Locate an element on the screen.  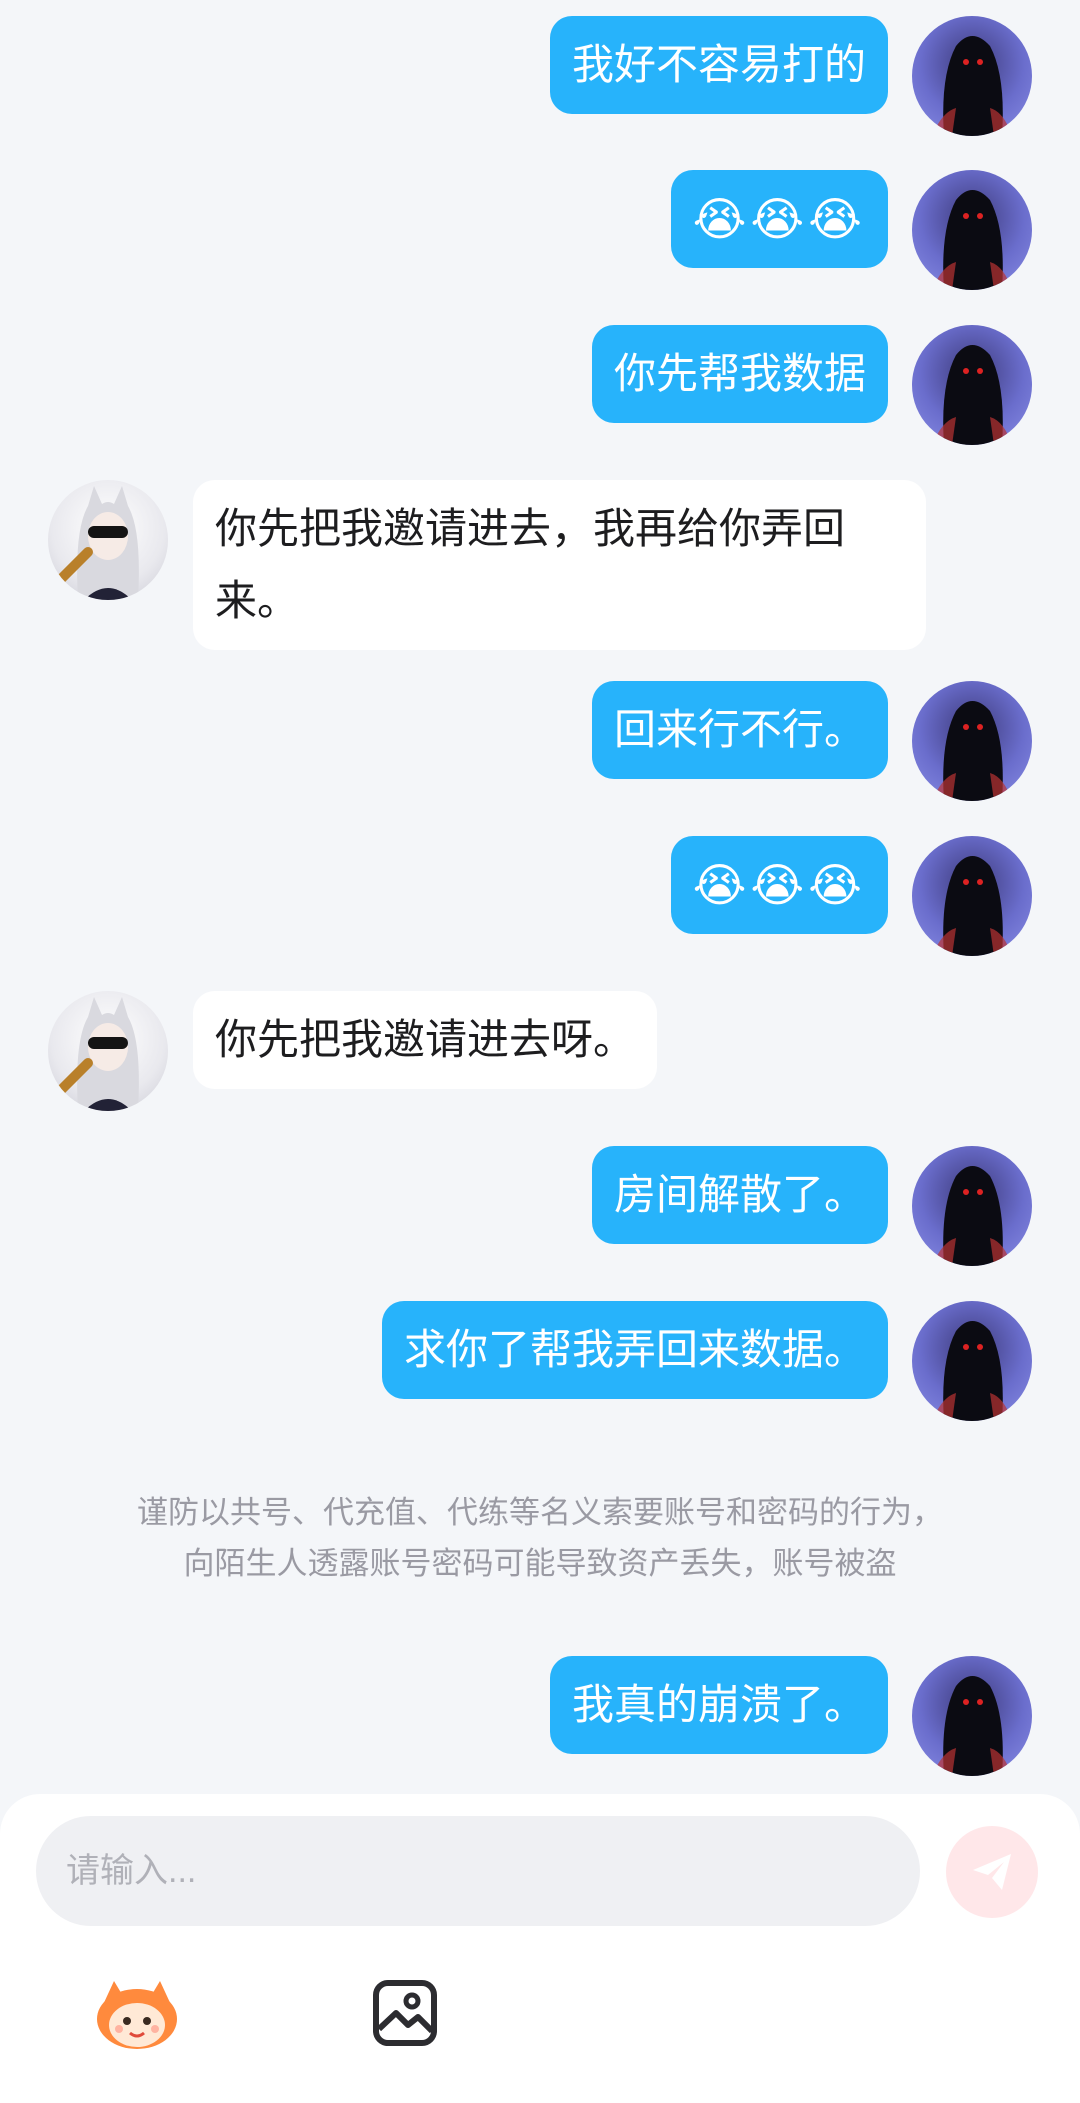
emoji-sticker-button is located at coordinates (137, 2014).